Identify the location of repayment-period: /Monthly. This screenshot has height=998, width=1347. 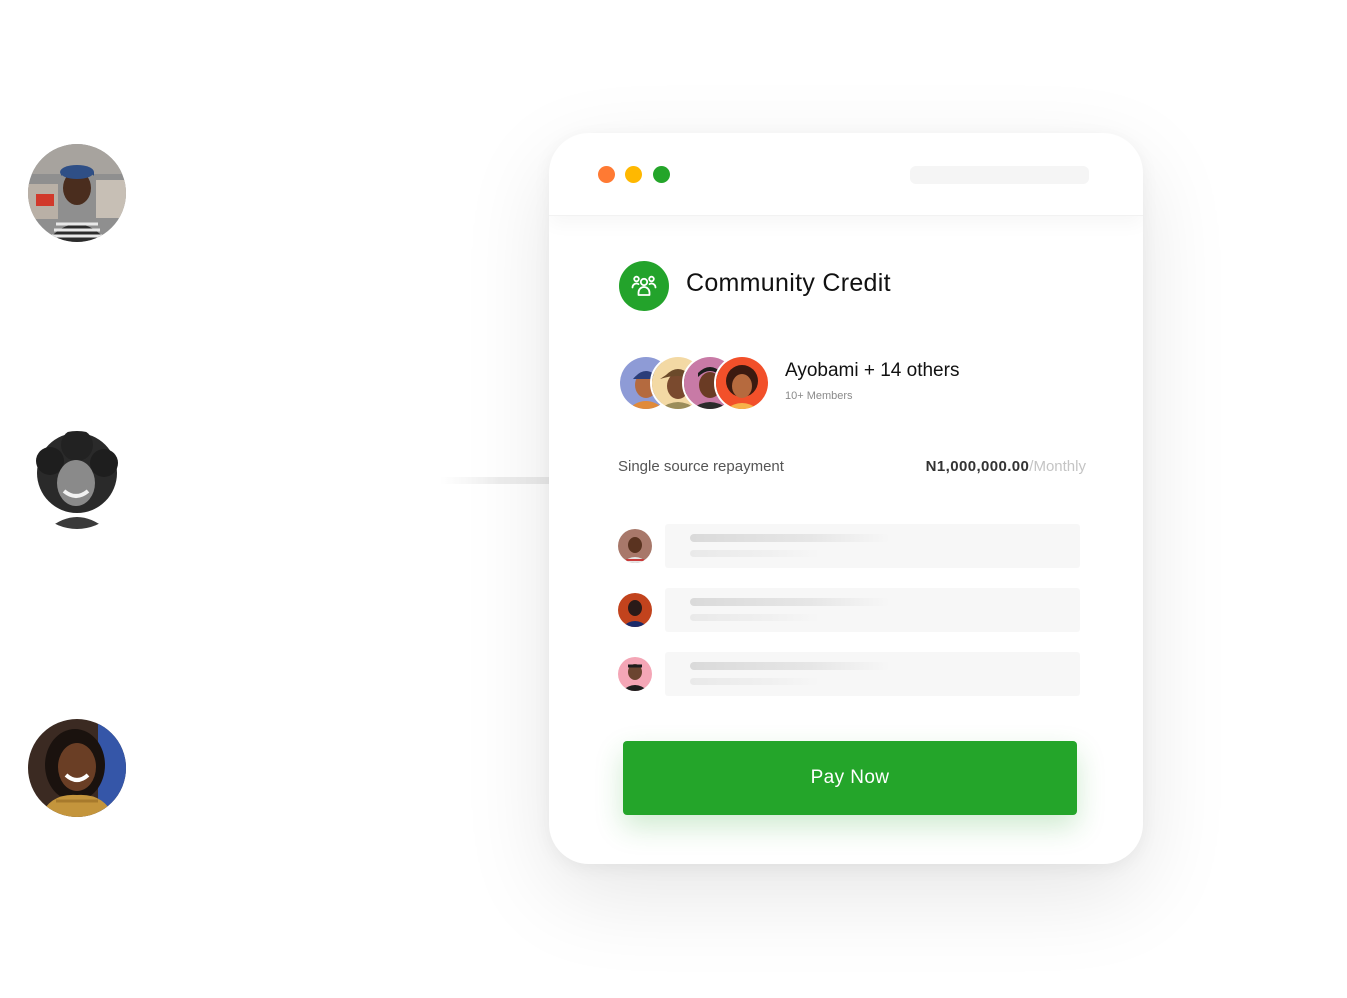
(1057, 466).